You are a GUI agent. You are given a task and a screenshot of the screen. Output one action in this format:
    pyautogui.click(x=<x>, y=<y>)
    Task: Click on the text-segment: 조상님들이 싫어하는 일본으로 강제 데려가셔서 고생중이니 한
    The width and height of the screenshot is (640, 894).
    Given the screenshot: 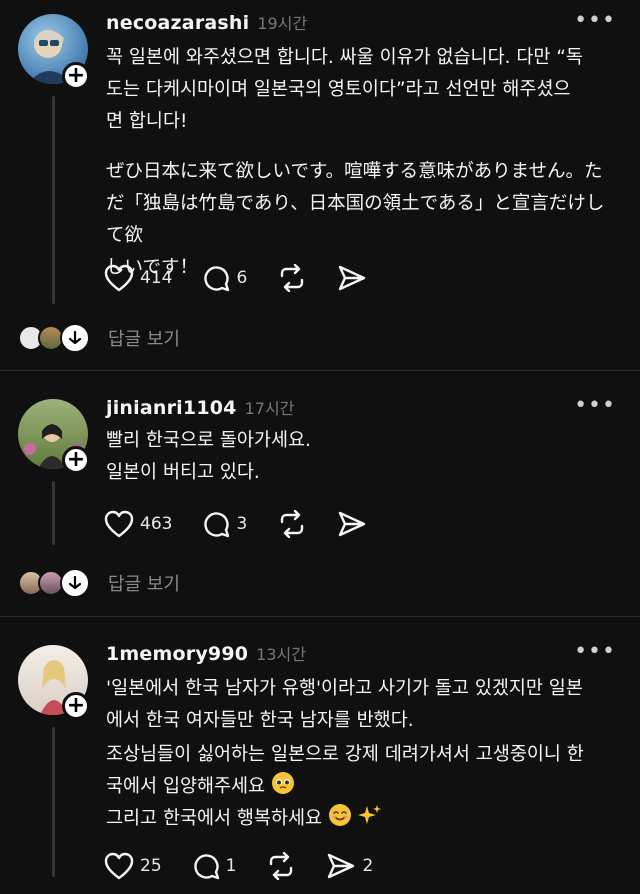 What is the action you would take?
    pyautogui.click(x=345, y=754)
    